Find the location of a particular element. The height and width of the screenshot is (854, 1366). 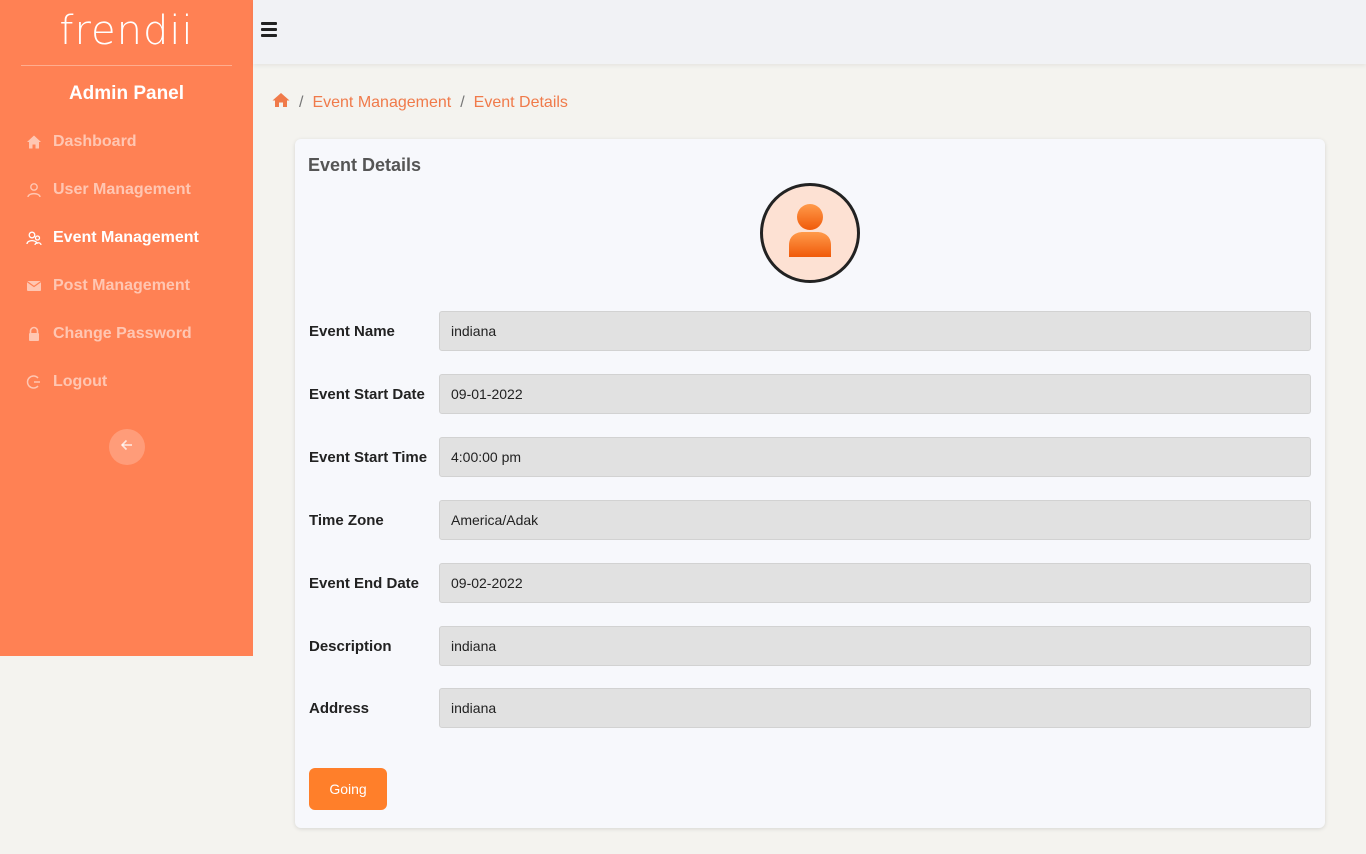

users-icon is located at coordinates (34, 238).